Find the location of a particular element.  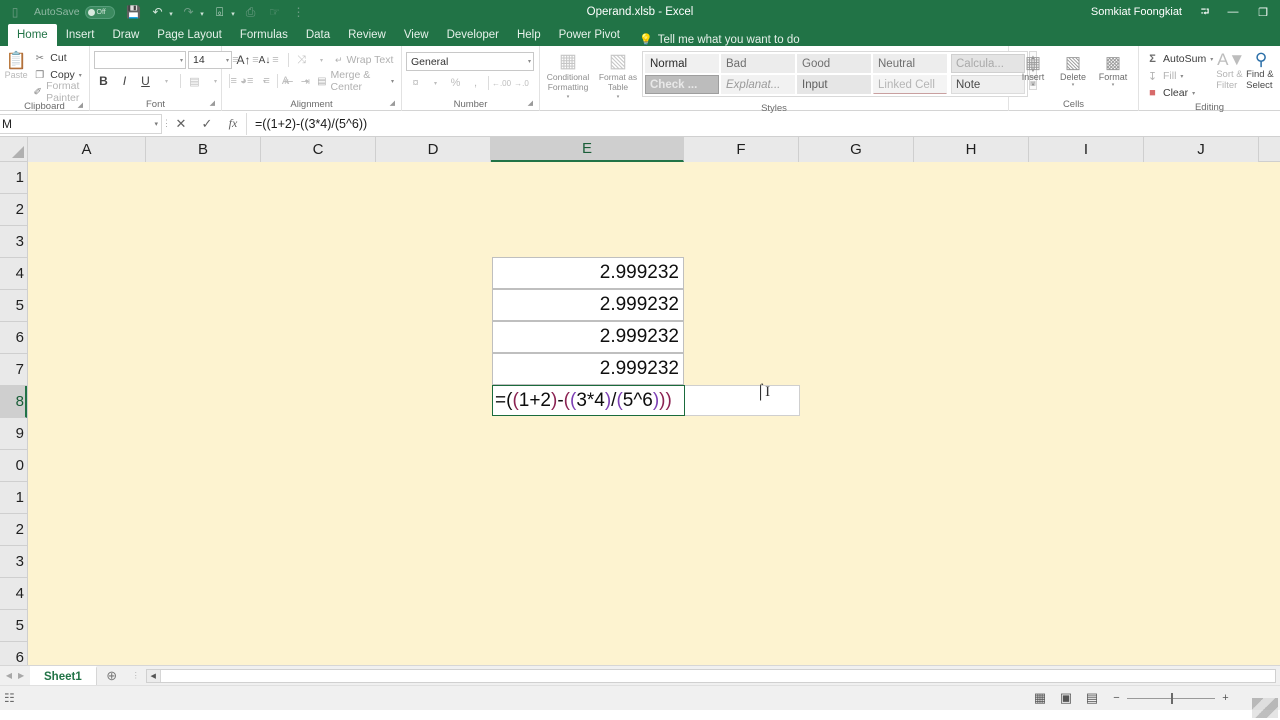

zoom-out-icon: − is located at coordinates (1116, 698).